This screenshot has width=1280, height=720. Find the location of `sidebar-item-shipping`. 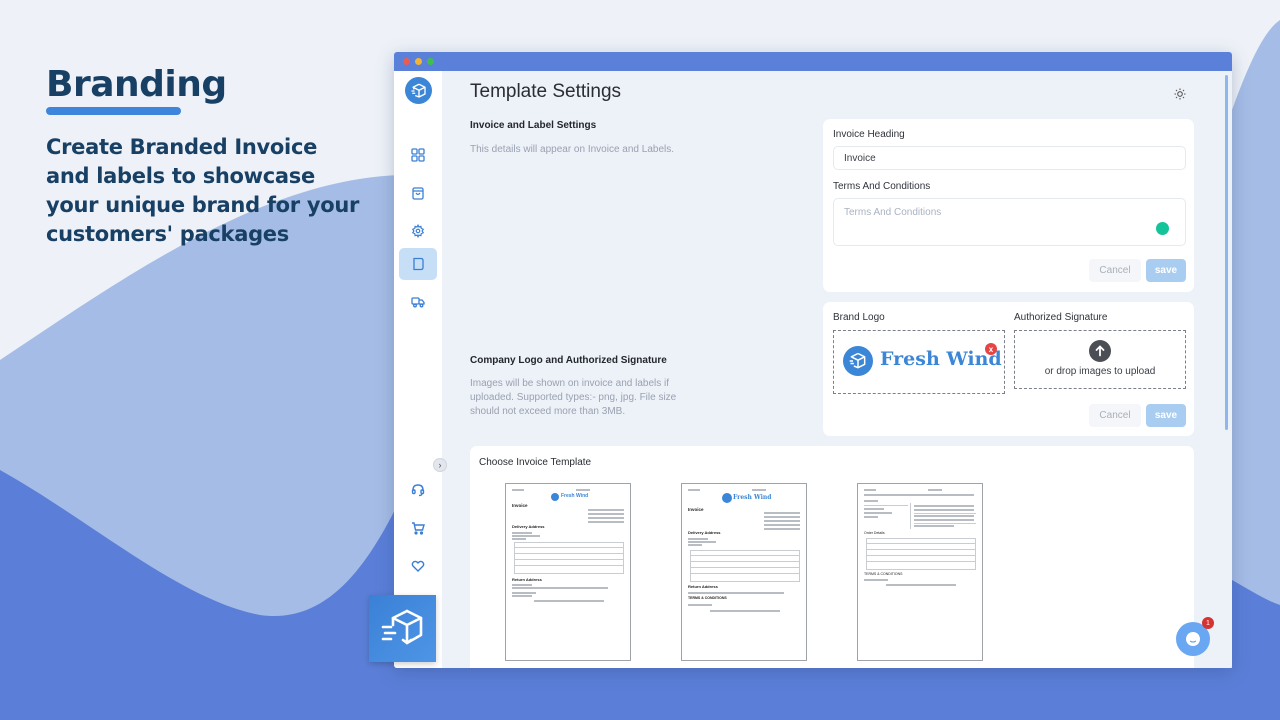

sidebar-item-shipping is located at coordinates (418, 302).